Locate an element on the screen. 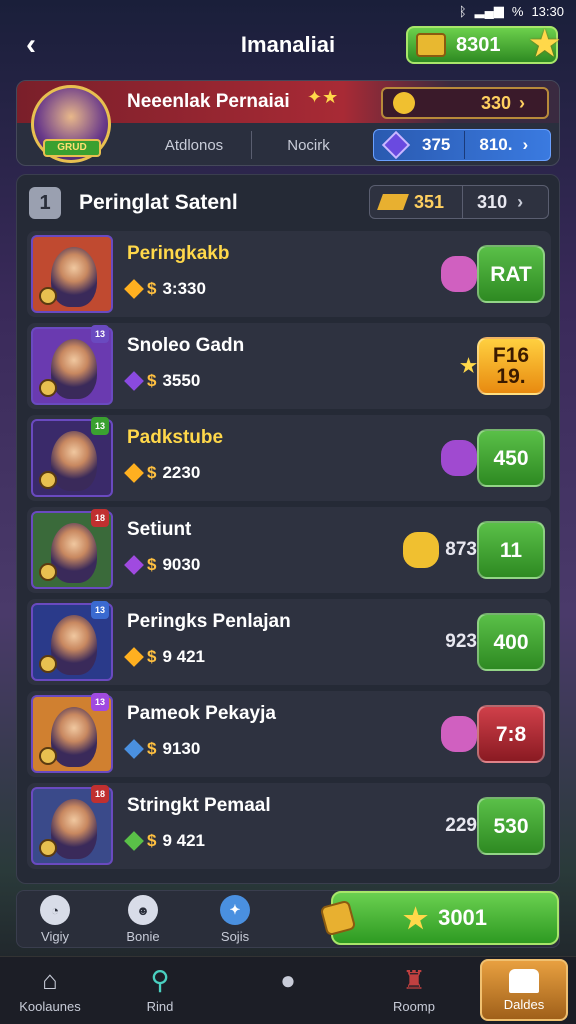 The height and width of the screenshot is (1024, 576). nav-label: Koolaunes is located at coordinates (50, 1006).